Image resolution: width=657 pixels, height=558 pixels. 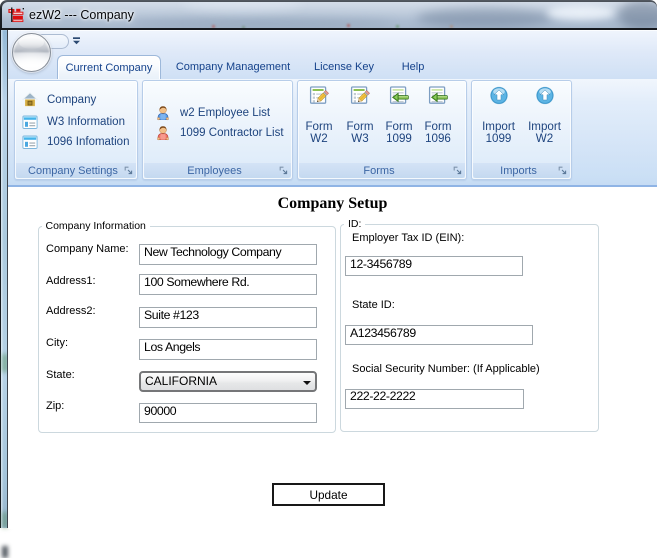 I want to click on company-button: Company, so click(x=59, y=100).